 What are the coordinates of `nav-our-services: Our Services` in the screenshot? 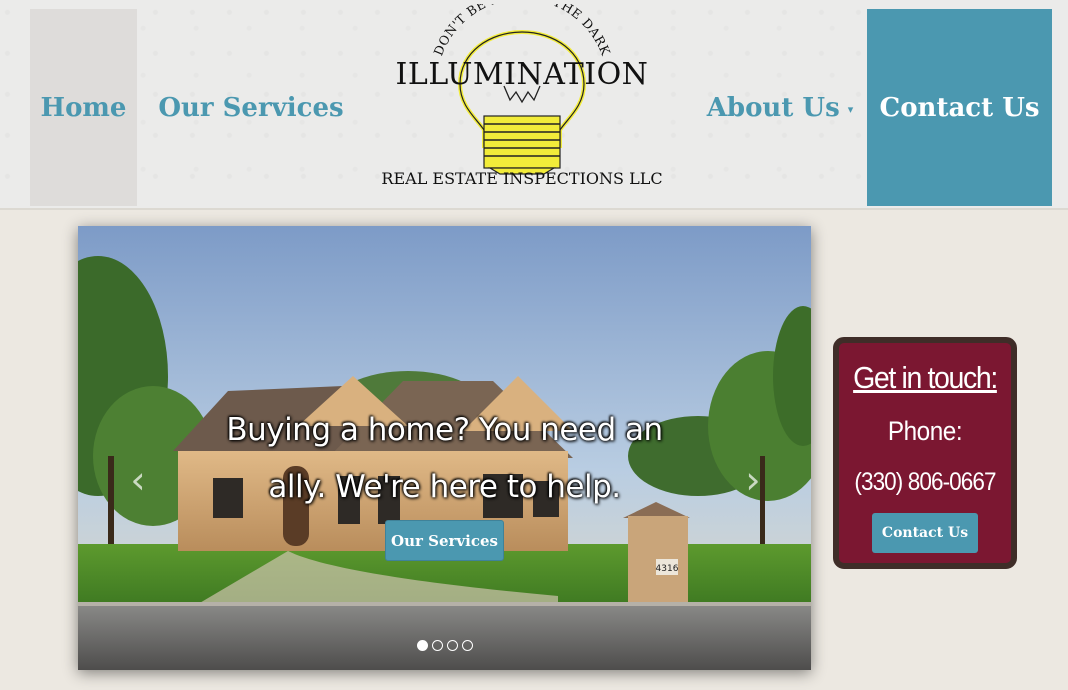 It's located at (251, 107).